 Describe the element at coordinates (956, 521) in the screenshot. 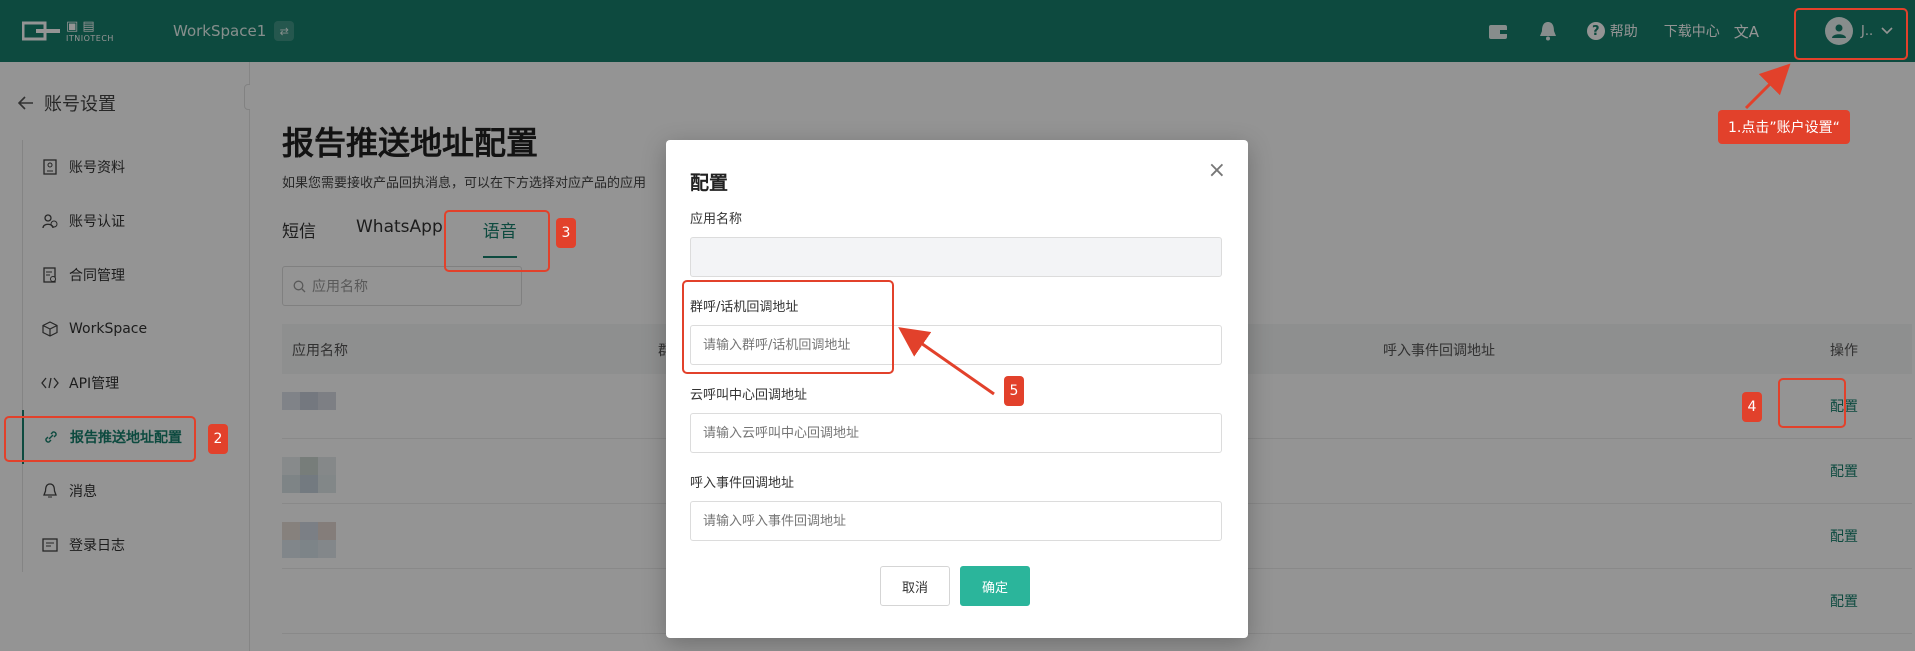

I see `inbound-event-callback-input` at that location.